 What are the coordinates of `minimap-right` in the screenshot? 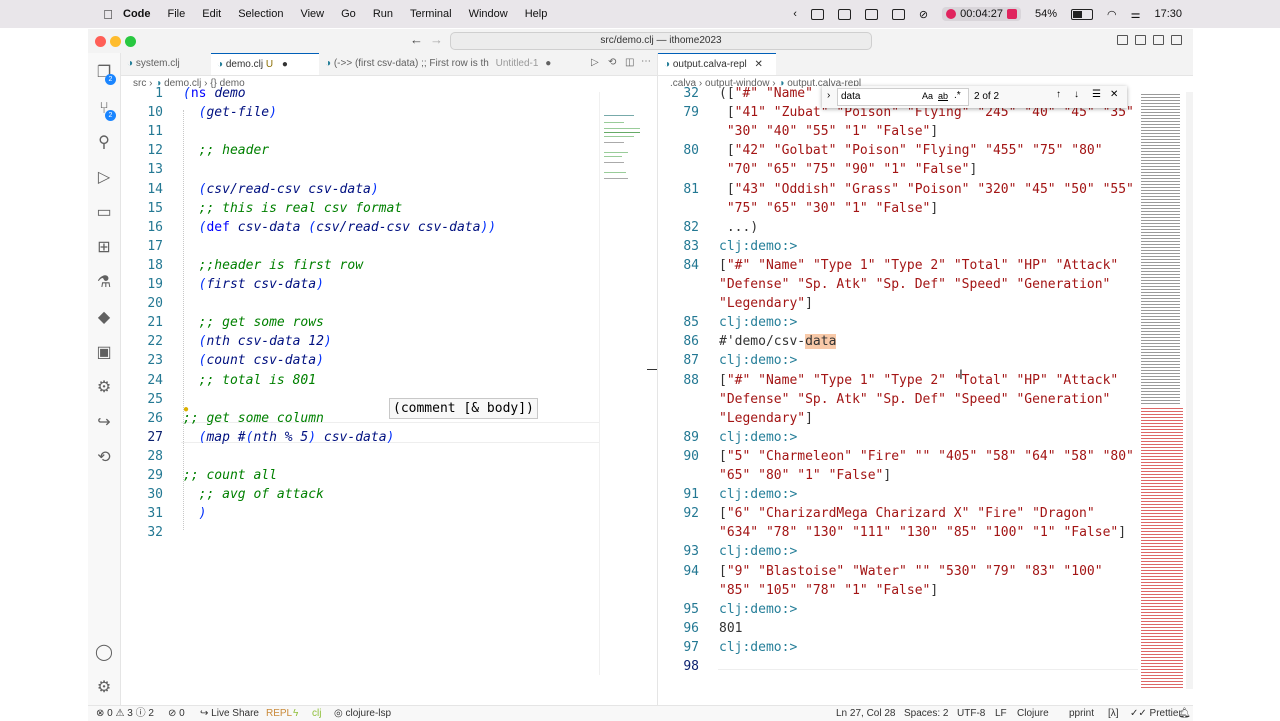 It's located at (1163, 390).